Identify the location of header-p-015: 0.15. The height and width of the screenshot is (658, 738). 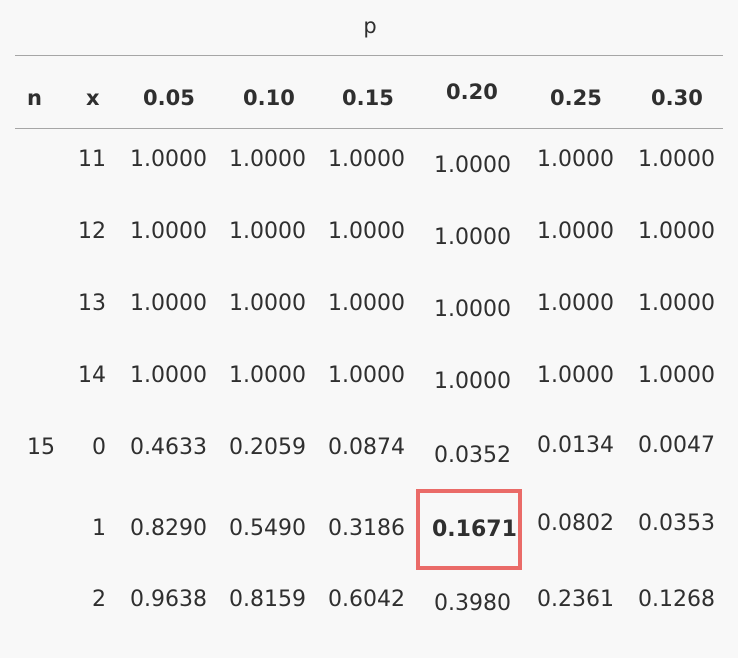
(368, 98).